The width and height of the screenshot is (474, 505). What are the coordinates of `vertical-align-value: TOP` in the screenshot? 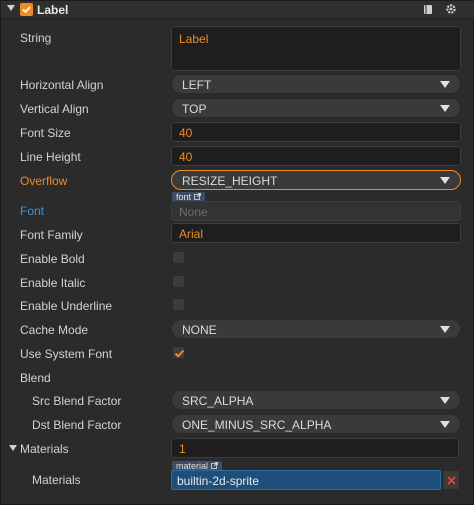 It's located at (194, 109).